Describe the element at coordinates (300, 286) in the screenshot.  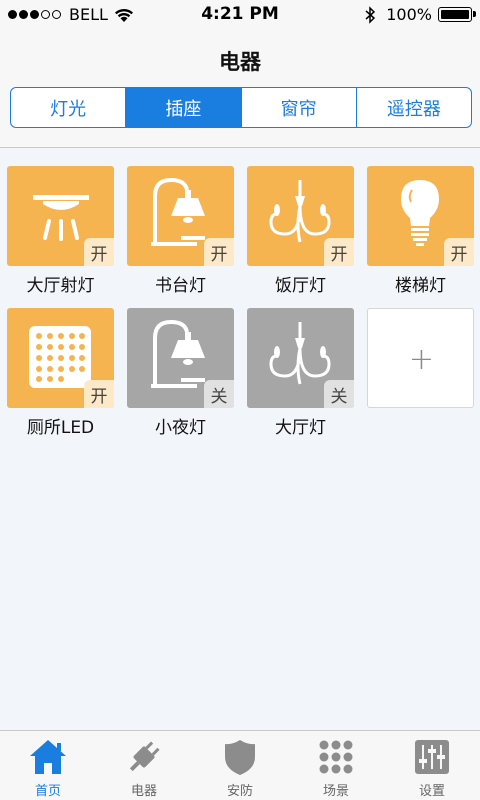
I see `device-label: 饭厅灯` at that location.